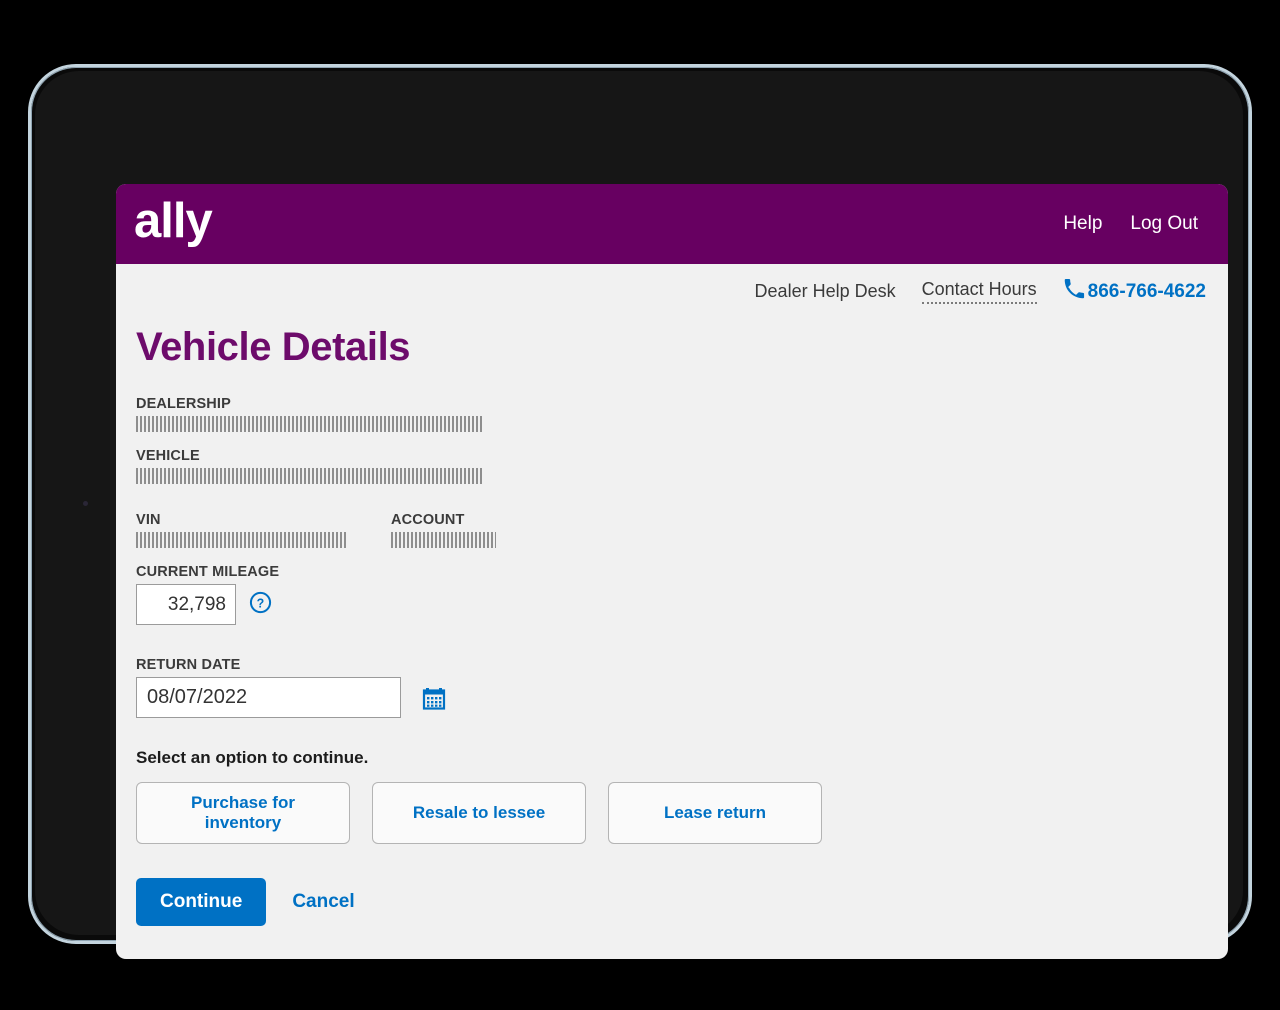 Image resolution: width=1280 pixels, height=1010 pixels. Describe the element at coordinates (682, 466) in the screenshot. I see `field-vehicle: VEHICLE` at that location.